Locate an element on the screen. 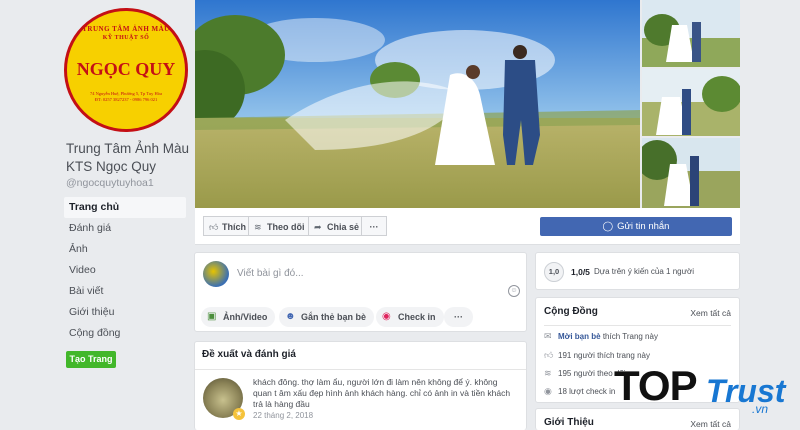  share-label: Chia sẻ is located at coordinates (343, 227).